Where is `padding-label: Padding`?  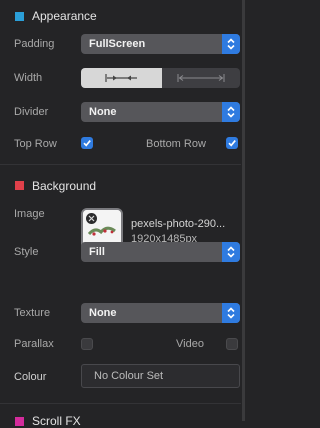 padding-label: Padding is located at coordinates (34, 44).